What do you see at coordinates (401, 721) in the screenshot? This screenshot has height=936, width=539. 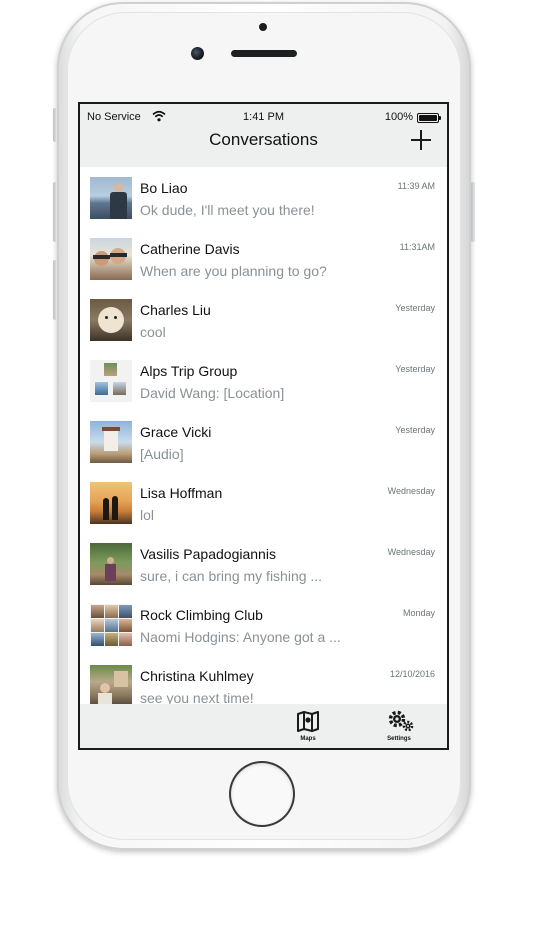 I see `gears-icon` at bounding box center [401, 721].